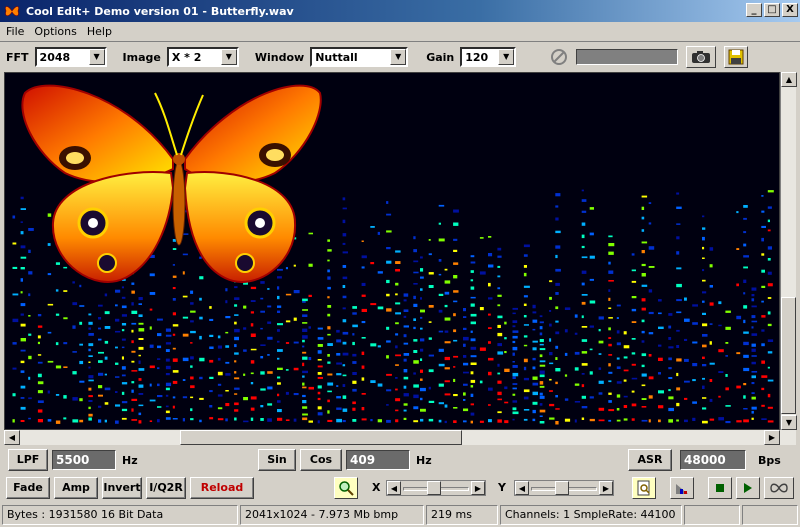 Image resolution: width=800 pixels, height=527 pixels. Describe the element at coordinates (779, 488) in the screenshot. I see `loop-button` at that location.